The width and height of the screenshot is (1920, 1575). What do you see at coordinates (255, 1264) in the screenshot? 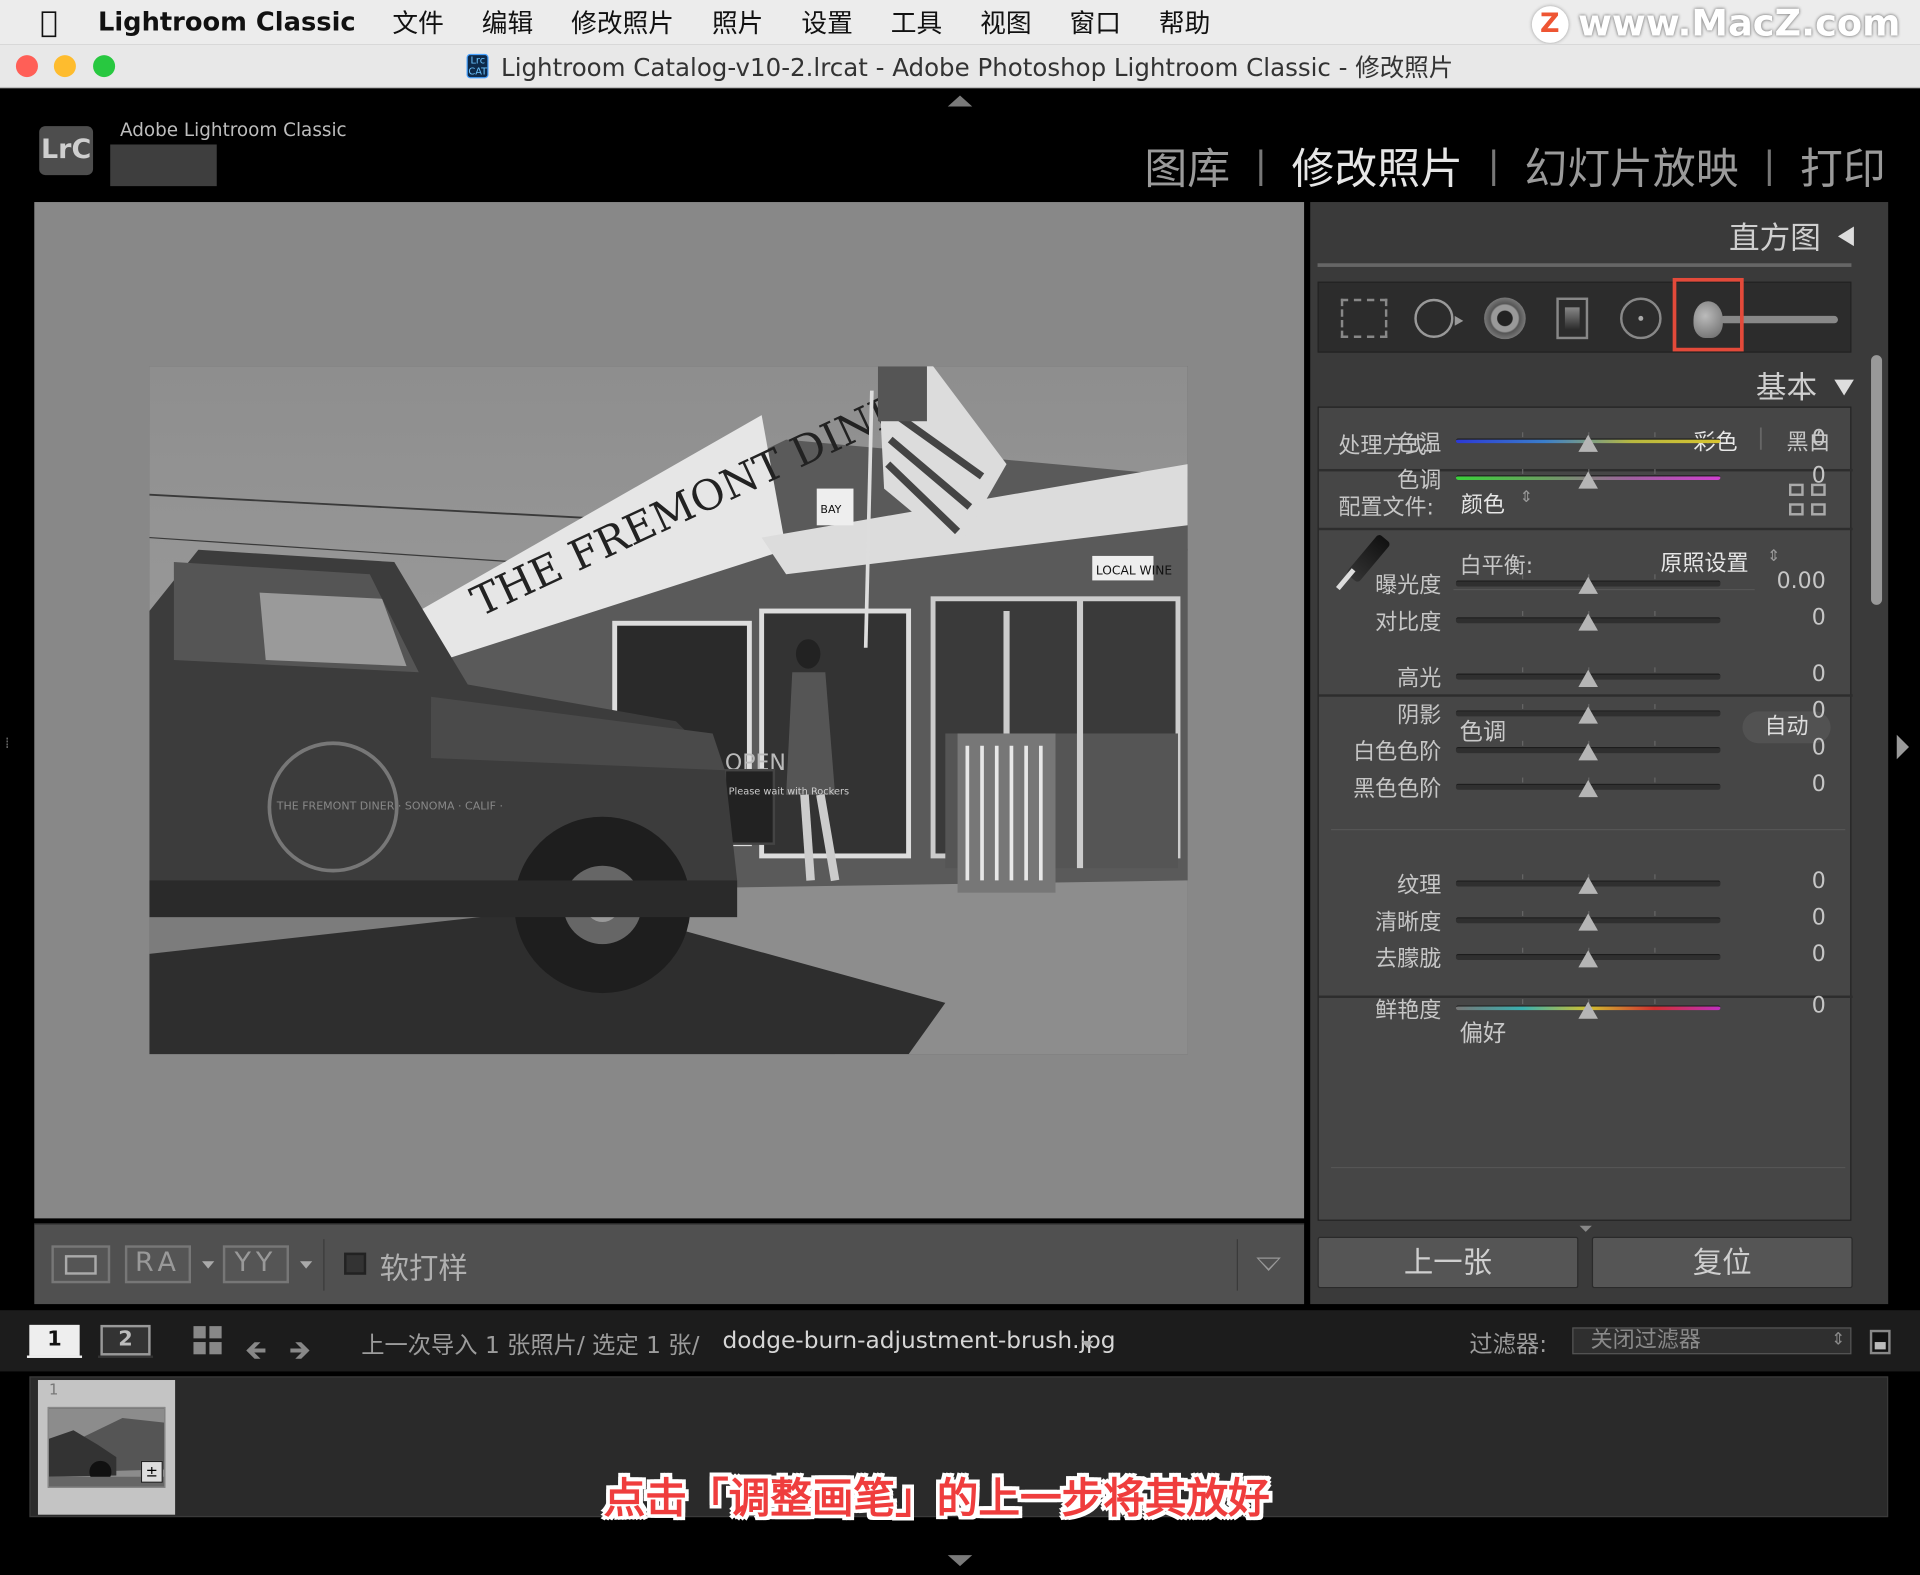
I see `before-after-tb-button: YY` at bounding box center [255, 1264].